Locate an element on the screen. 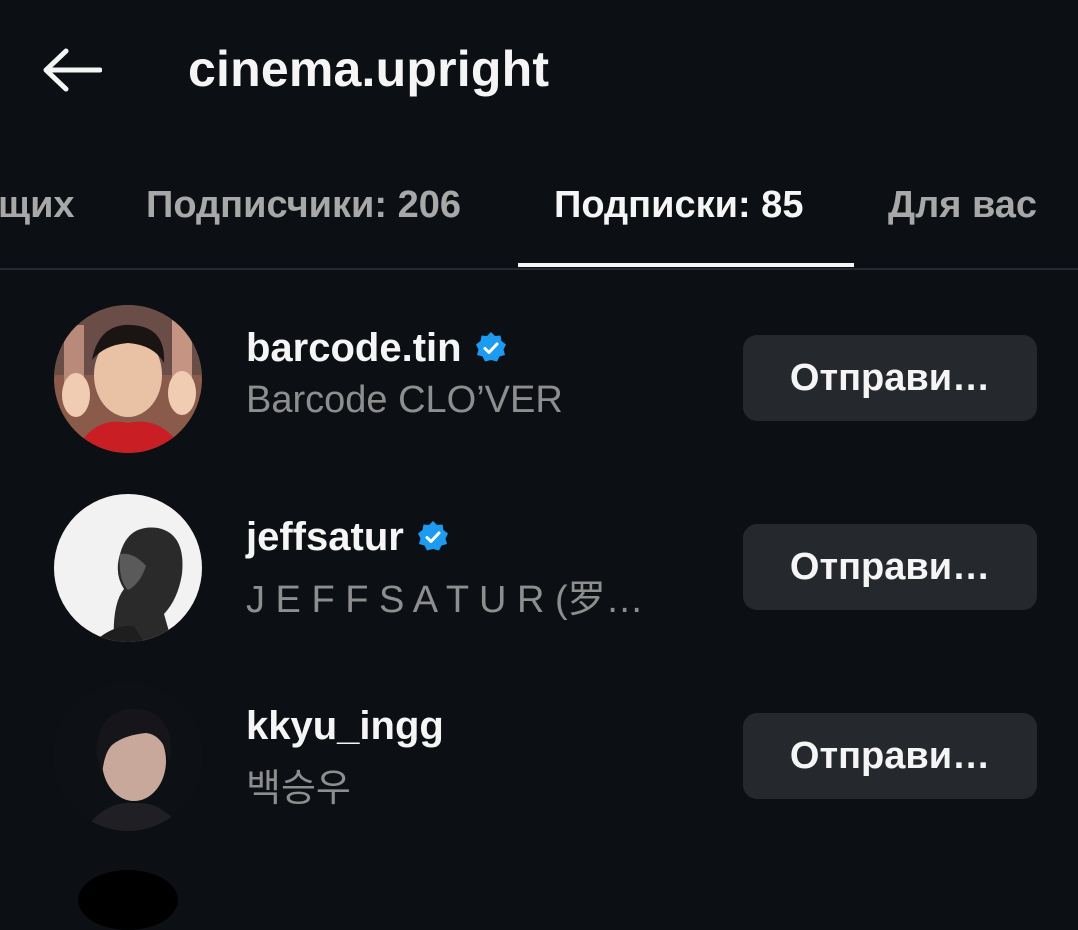 The height and width of the screenshot is (930, 1078). arrow-left-icon is located at coordinates (72, 72).